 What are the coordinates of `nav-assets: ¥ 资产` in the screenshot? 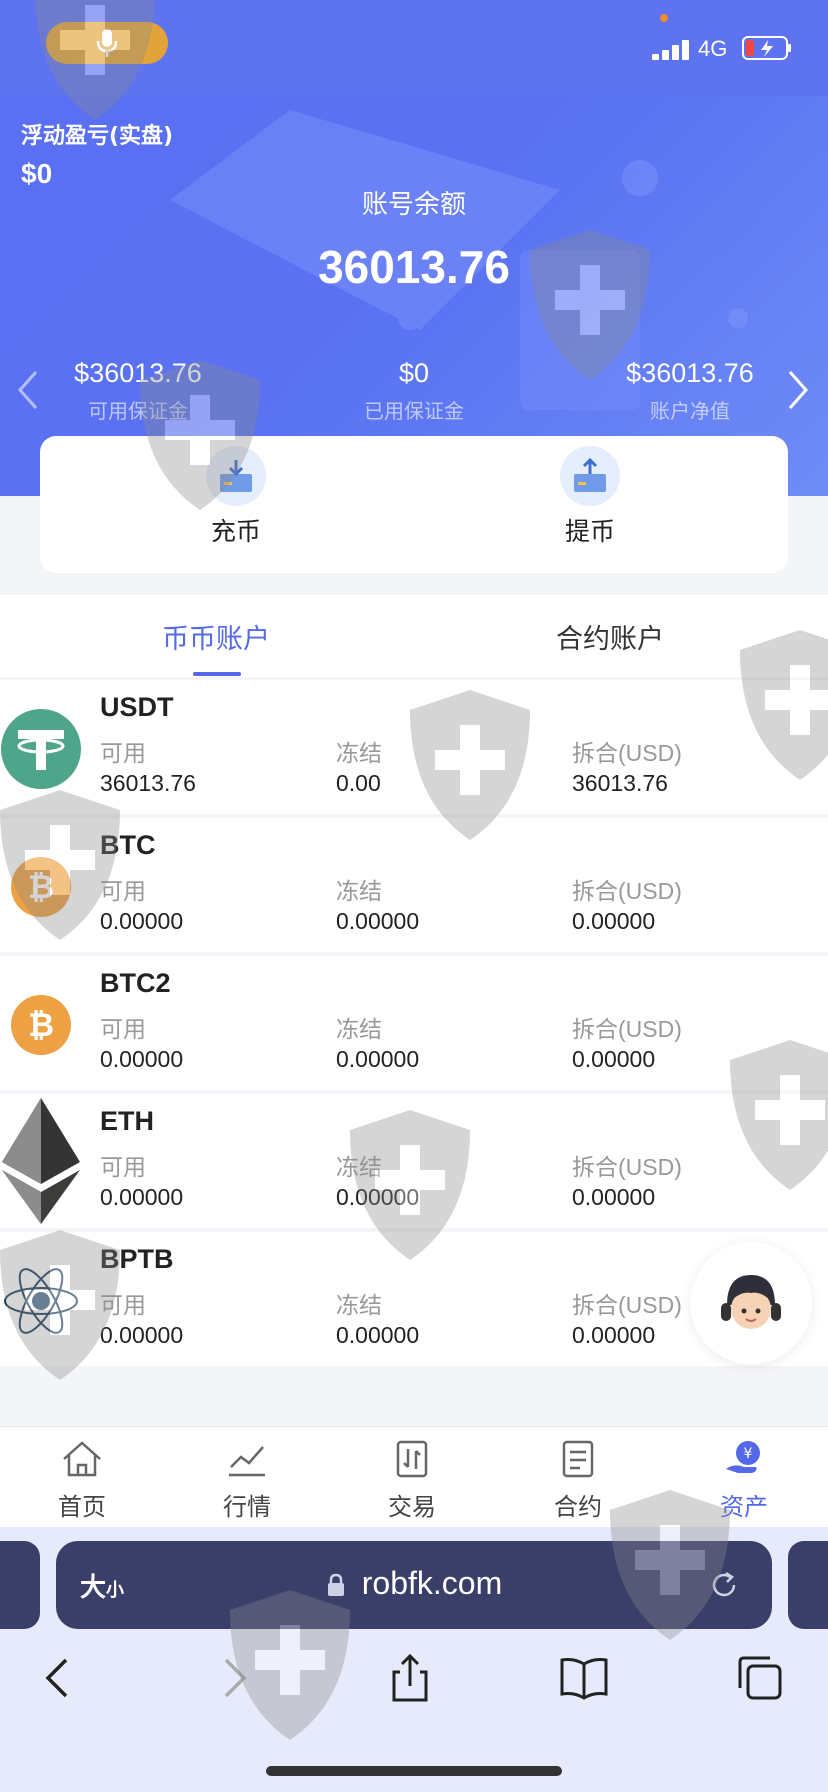 It's located at (744, 1480).